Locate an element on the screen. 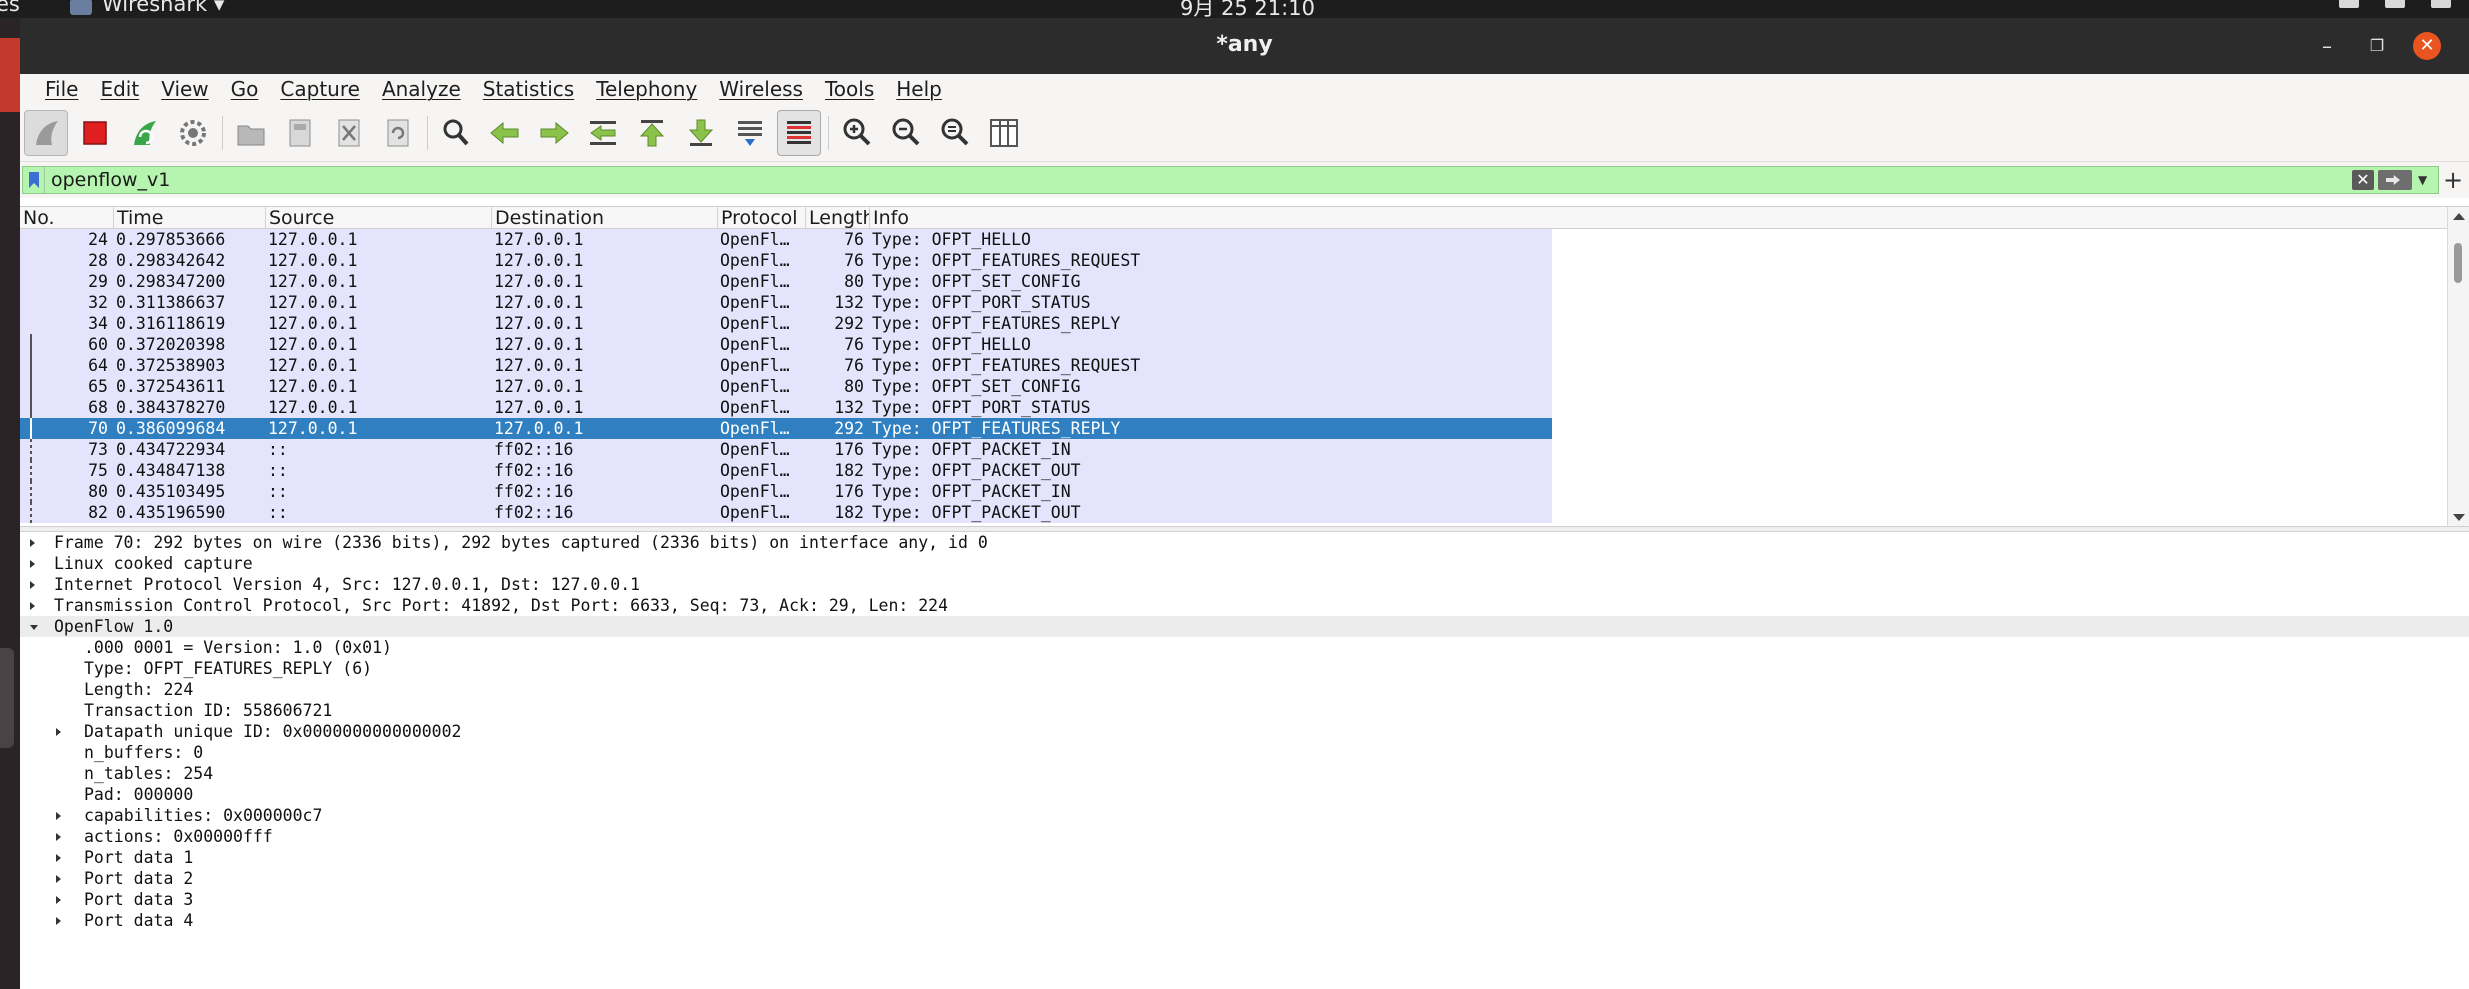 The image size is (2469, 989). detail-tree-item: actions: 0x00000fff is located at coordinates (1244, 836).